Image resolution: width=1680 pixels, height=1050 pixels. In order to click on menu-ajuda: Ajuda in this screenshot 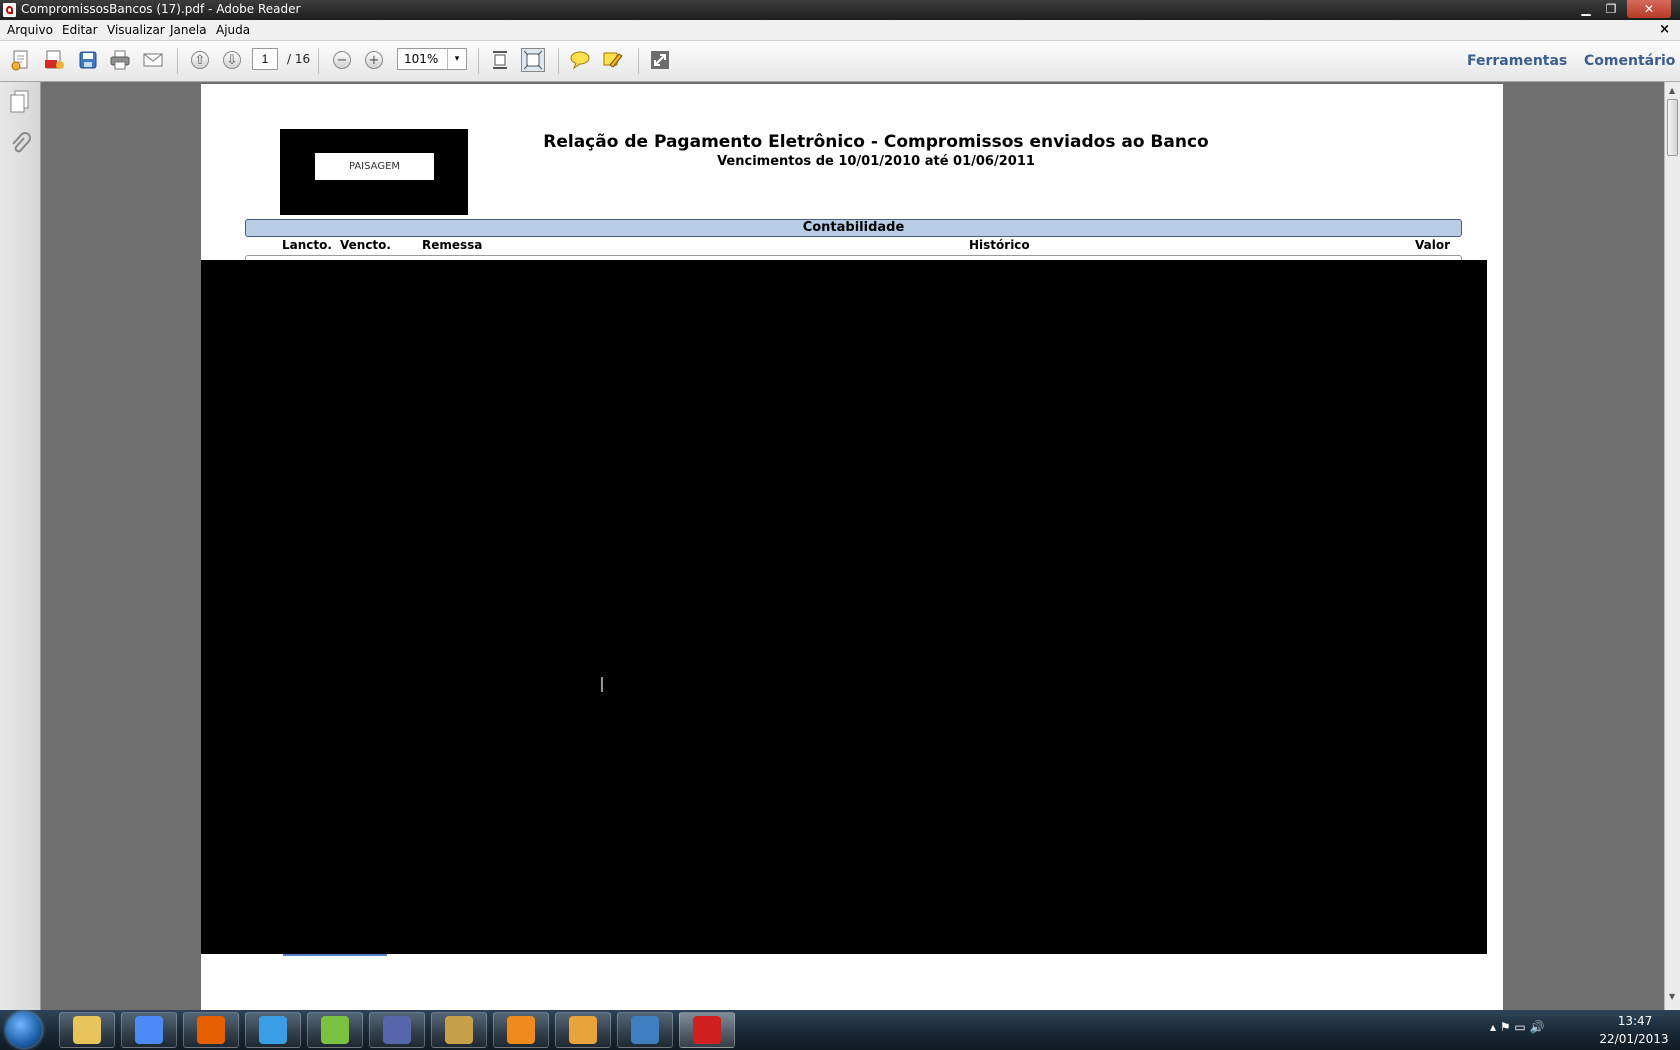, I will do `click(233, 30)`.